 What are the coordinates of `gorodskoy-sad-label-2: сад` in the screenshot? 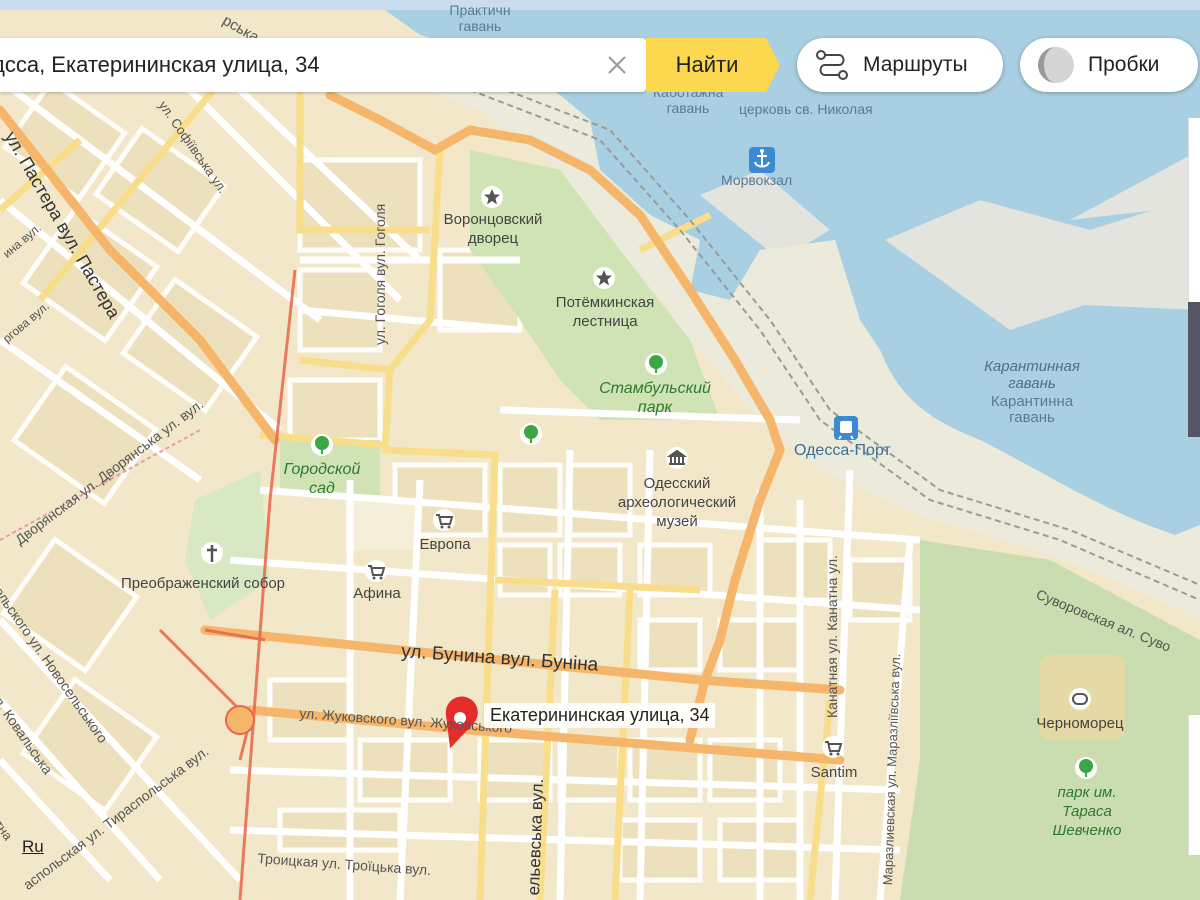 It's located at (322, 488).